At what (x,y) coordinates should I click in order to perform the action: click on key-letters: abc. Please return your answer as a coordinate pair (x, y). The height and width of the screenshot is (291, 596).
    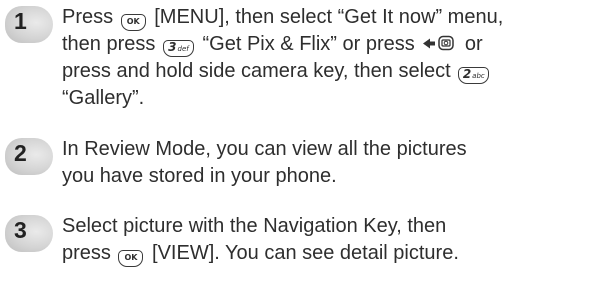
    Looking at the image, I should click on (478, 76).